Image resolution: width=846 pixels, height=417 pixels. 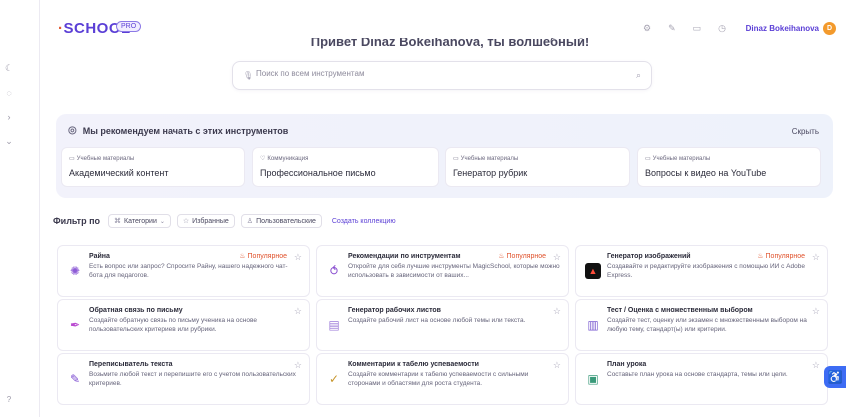 What do you see at coordinates (153, 167) in the screenshot?
I see `recommended-card: ▭ Учебные материалы Академический контент` at bounding box center [153, 167].